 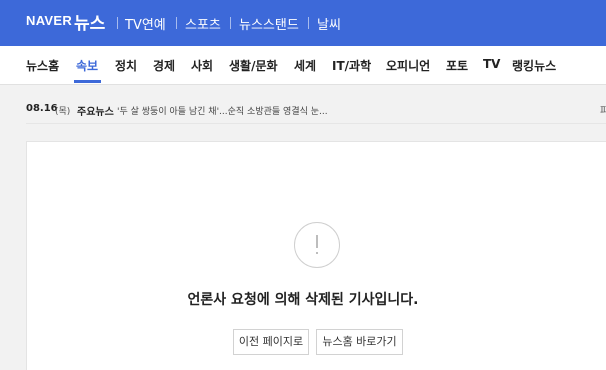 I want to click on category-tv: TV, so click(x=491, y=64).